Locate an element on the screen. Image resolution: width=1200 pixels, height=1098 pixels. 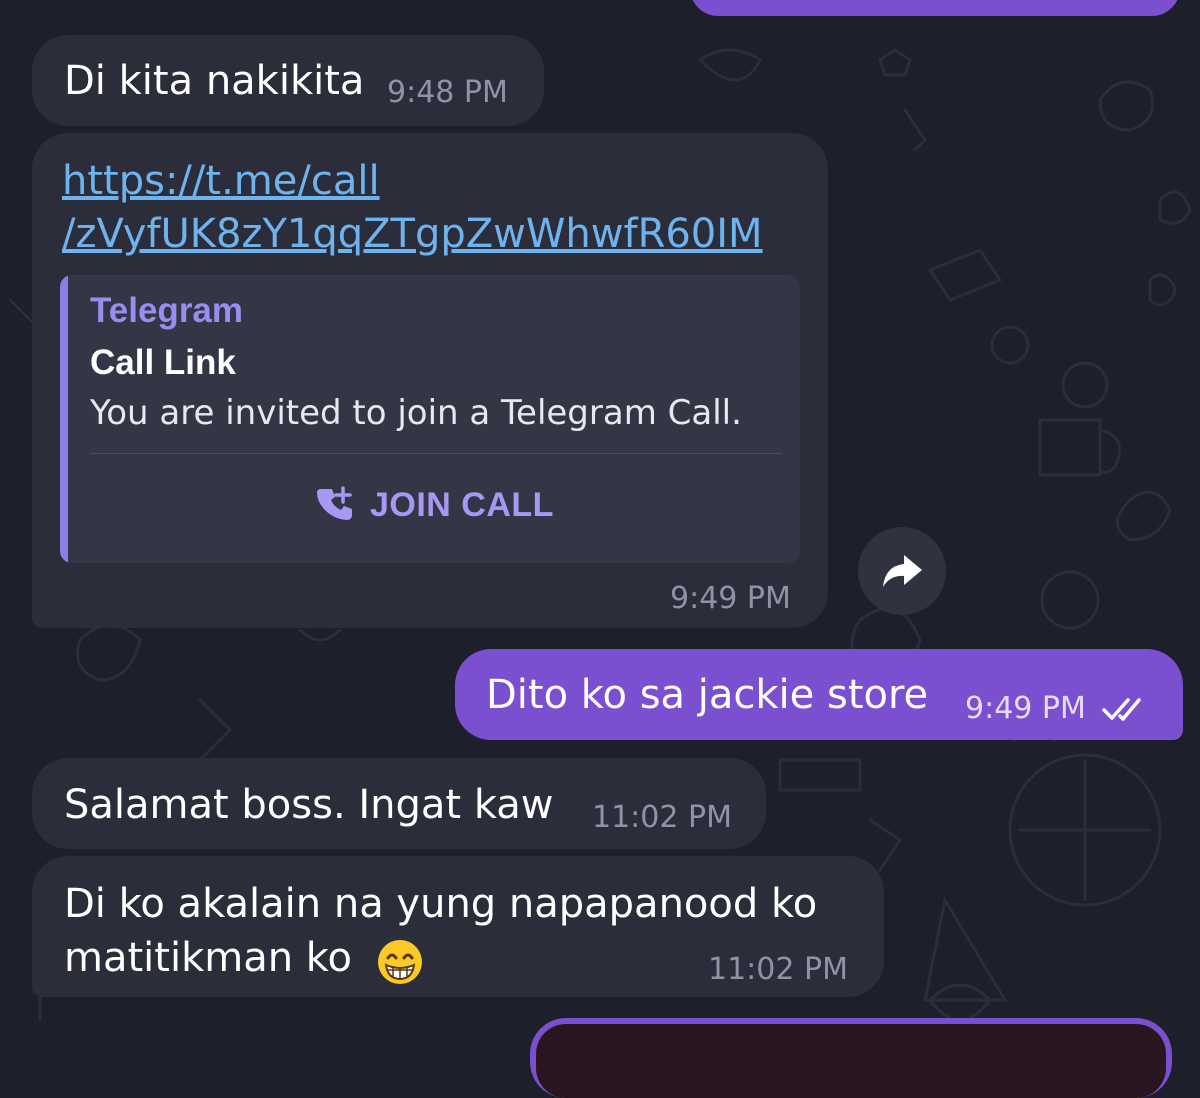
clipped-outgoing-media is located at coordinates (851, 1058).